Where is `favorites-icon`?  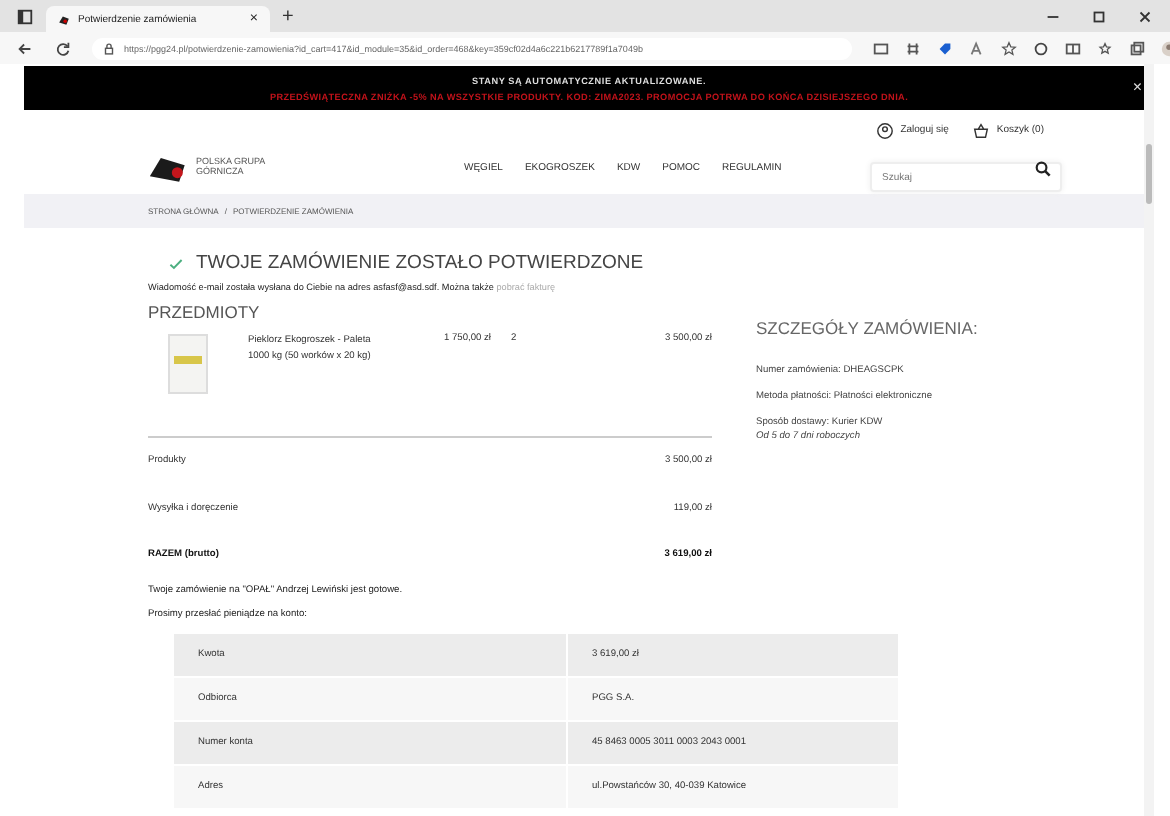 favorites-icon is located at coordinates (1105, 48).